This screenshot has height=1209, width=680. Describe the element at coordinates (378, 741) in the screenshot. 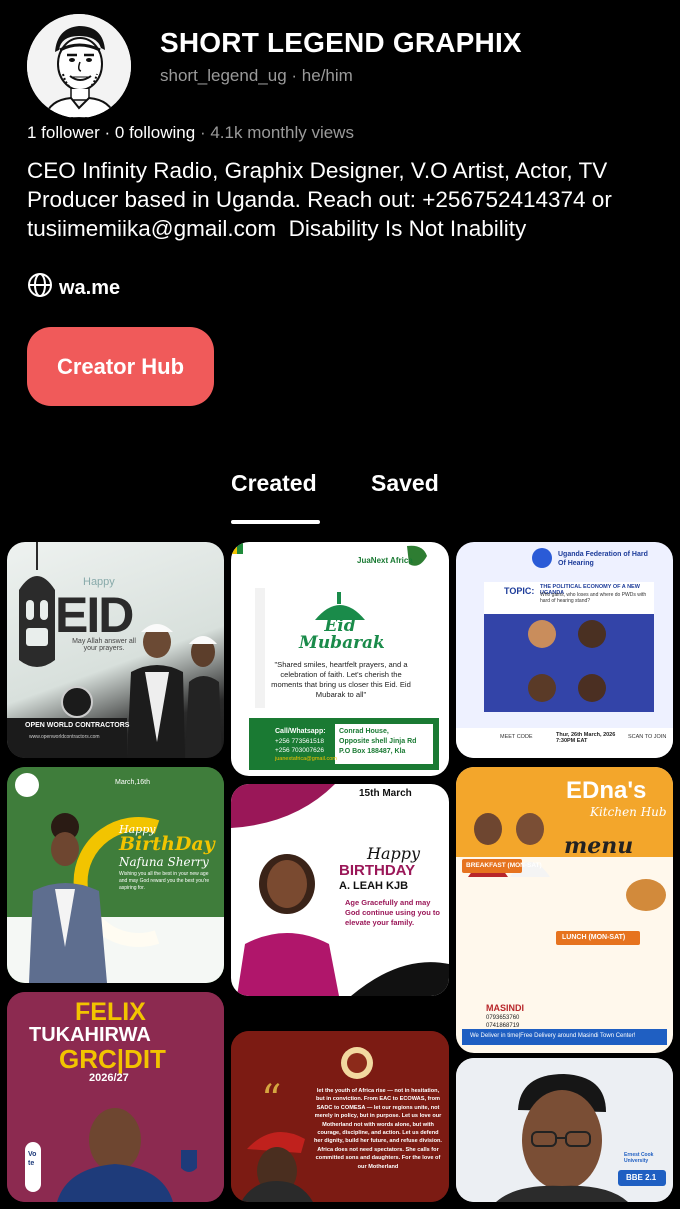

I see `pin-eid2-addr2: Opposite shell Jinja Rd` at that location.